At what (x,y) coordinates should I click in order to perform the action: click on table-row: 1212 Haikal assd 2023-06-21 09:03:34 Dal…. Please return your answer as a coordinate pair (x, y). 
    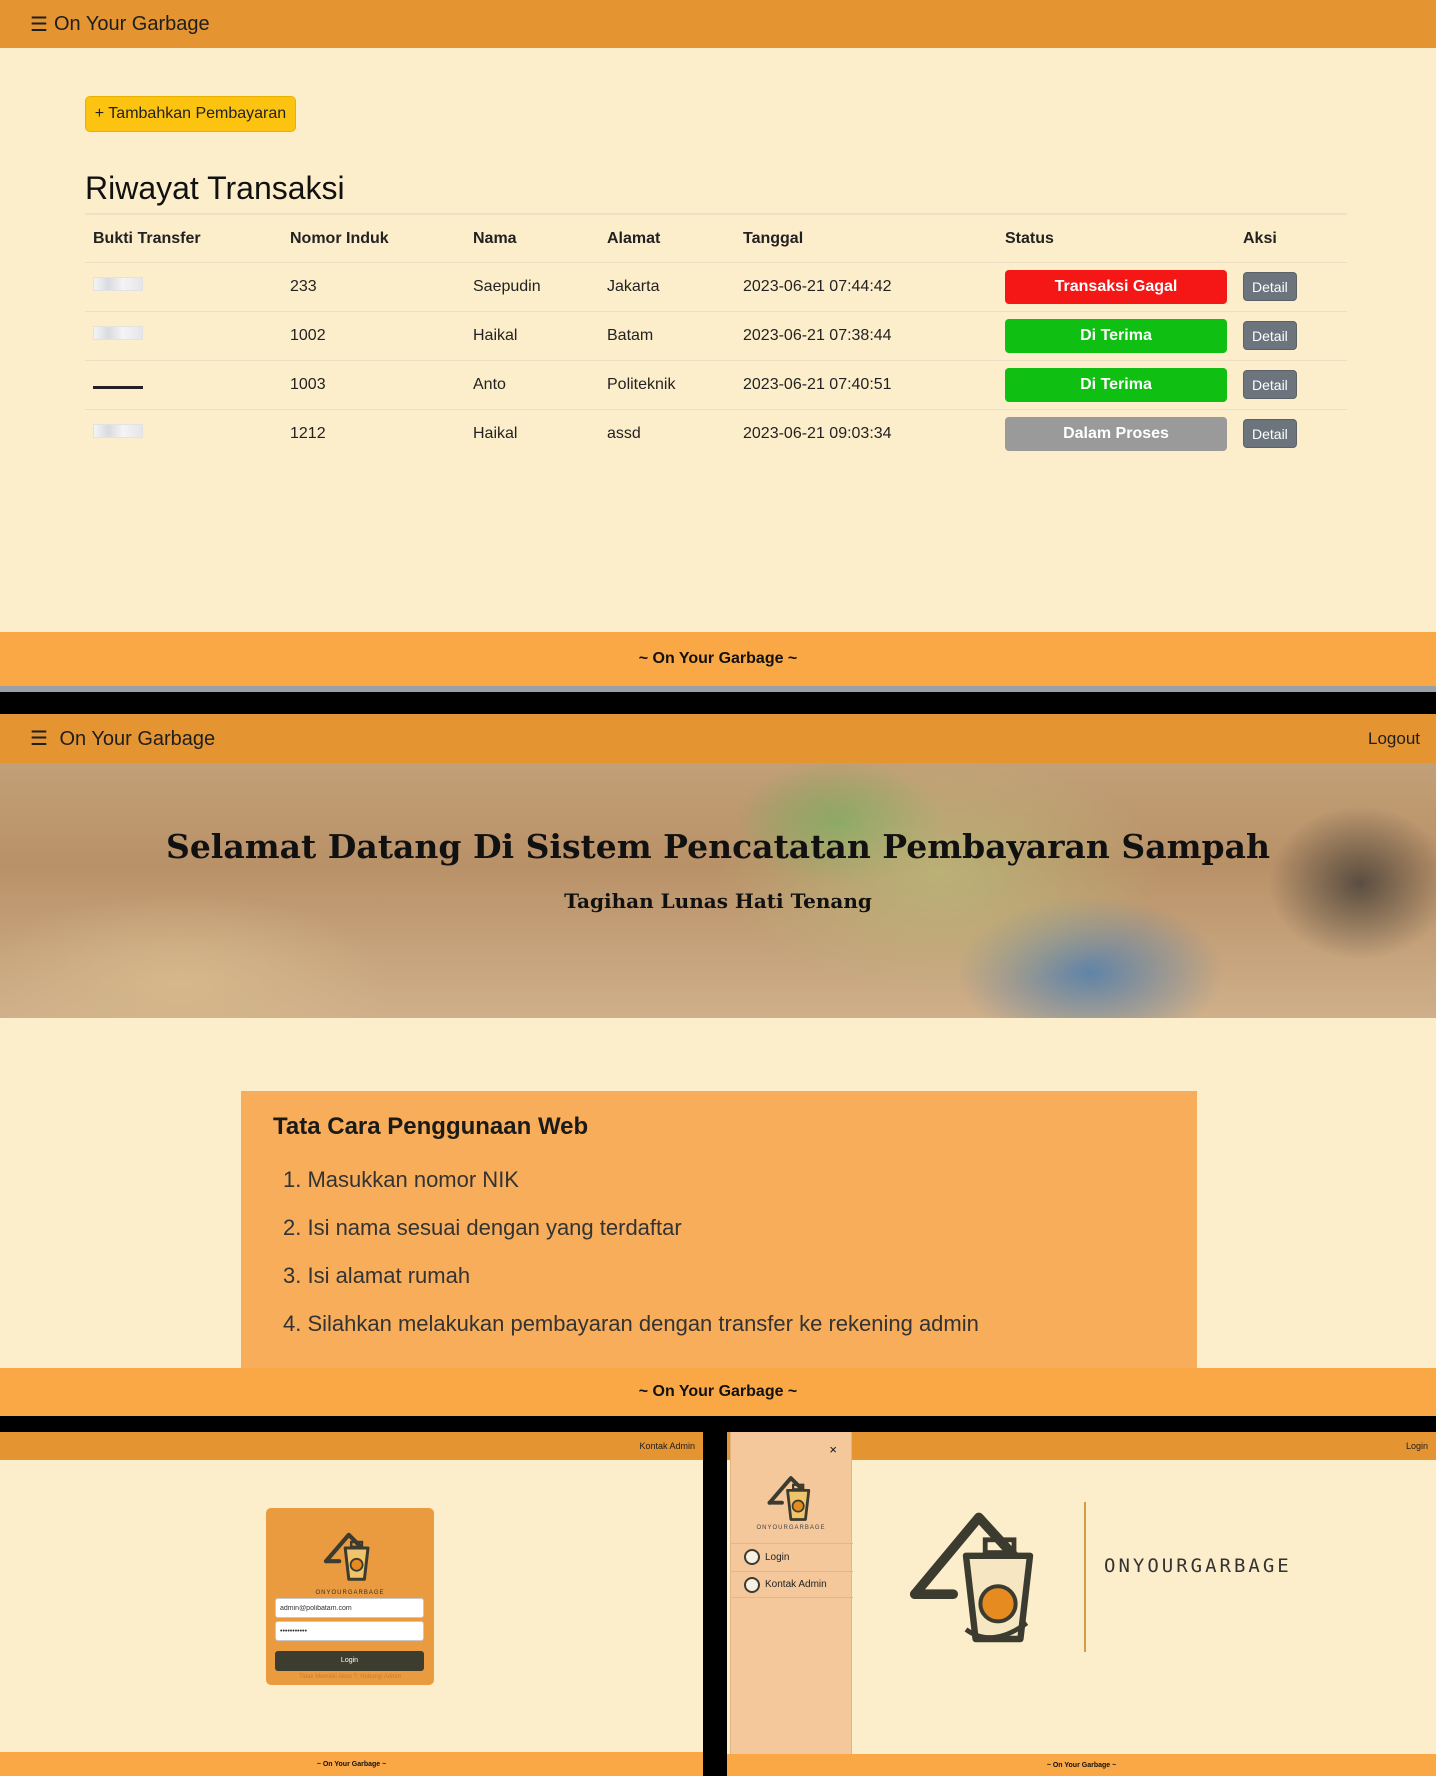
    Looking at the image, I should click on (716, 433).